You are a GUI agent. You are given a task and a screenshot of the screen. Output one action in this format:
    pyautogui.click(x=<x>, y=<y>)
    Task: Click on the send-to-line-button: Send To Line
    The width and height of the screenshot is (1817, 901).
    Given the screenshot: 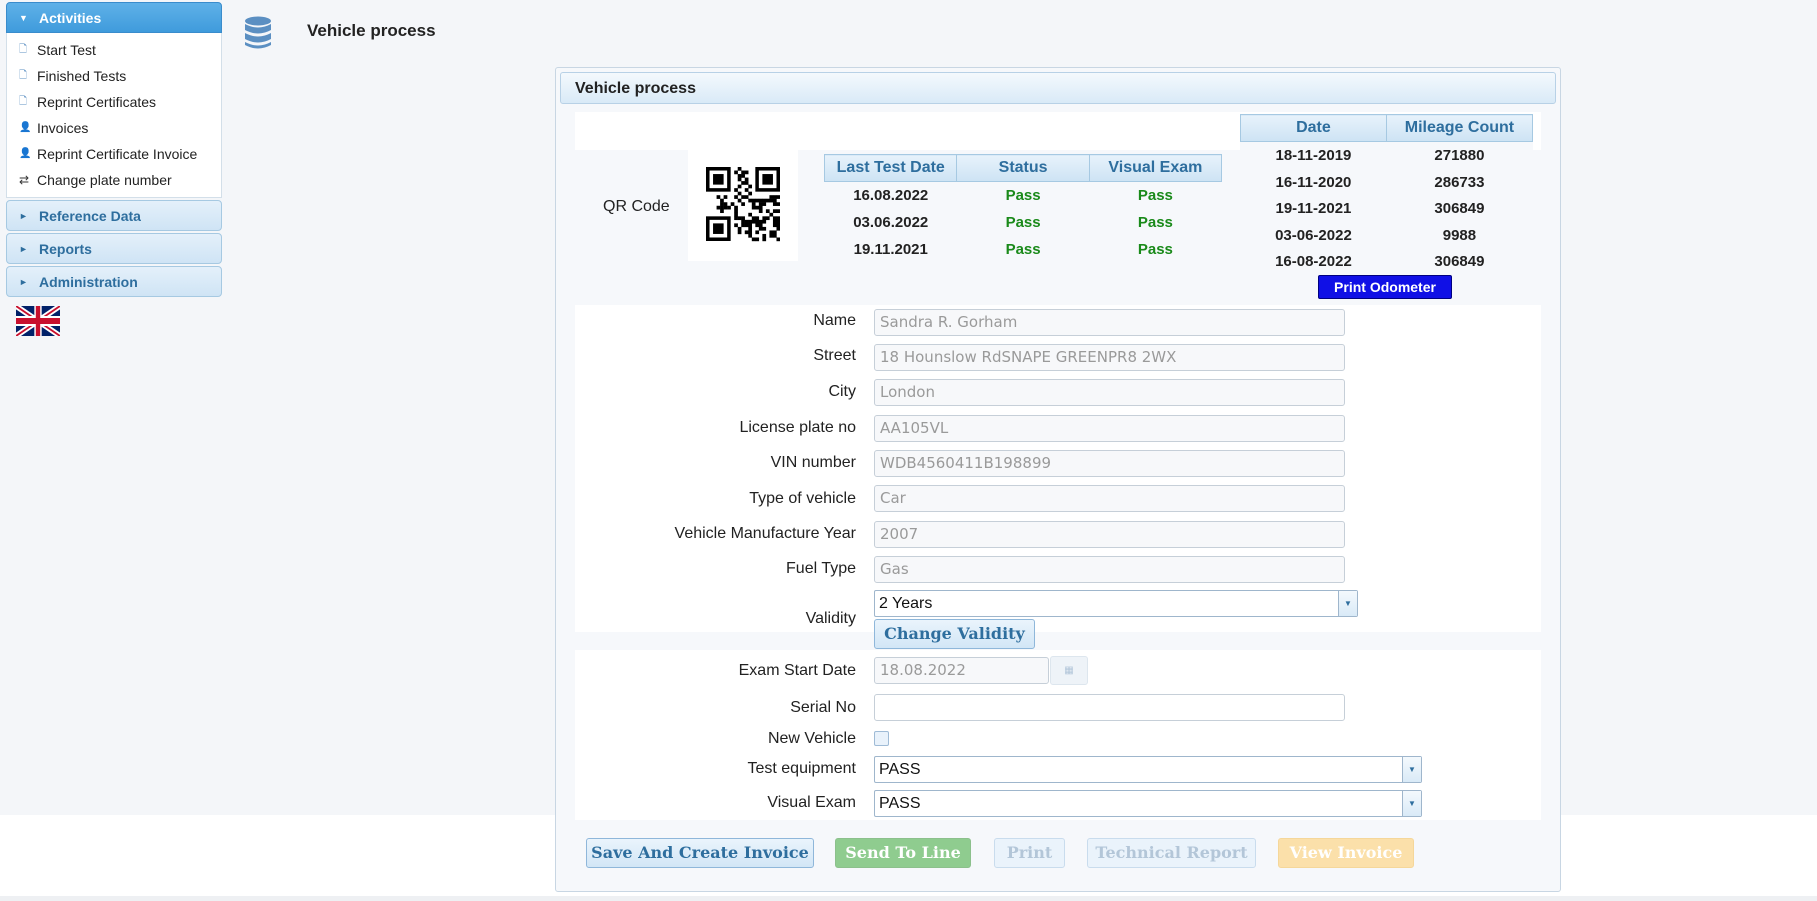 What is the action you would take?
    pyautogui.click(x=903, y=853)
    